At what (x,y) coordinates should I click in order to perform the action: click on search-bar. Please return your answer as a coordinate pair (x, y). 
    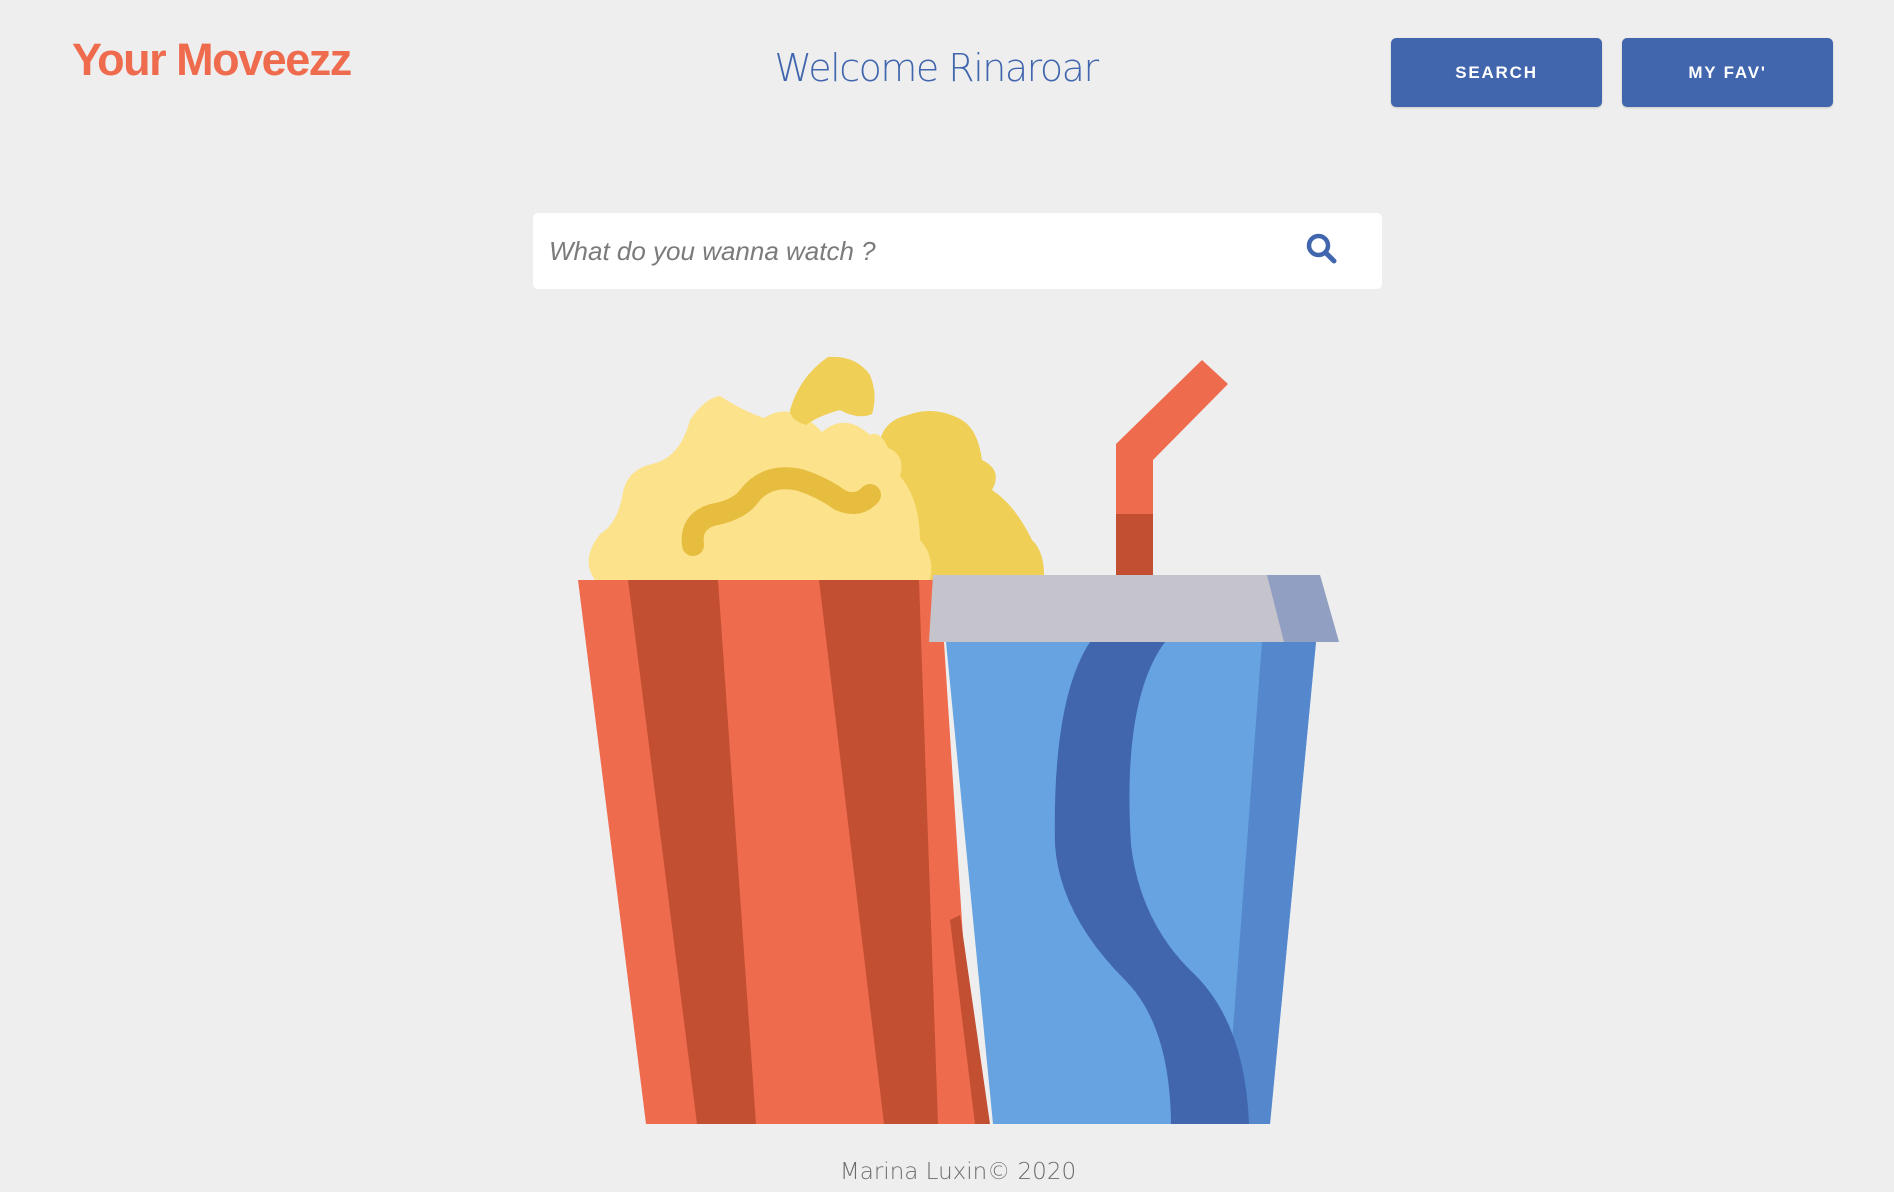
    Looking at the image, I should click on (957, 251).